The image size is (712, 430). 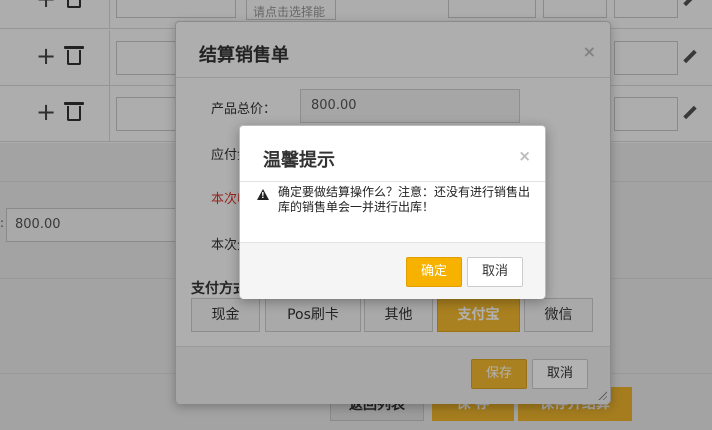 What do you see at coordinates (392, 270) in the screenshot?
I see `dialog-footer: 确定 取消` at bounding box center [392, 270].